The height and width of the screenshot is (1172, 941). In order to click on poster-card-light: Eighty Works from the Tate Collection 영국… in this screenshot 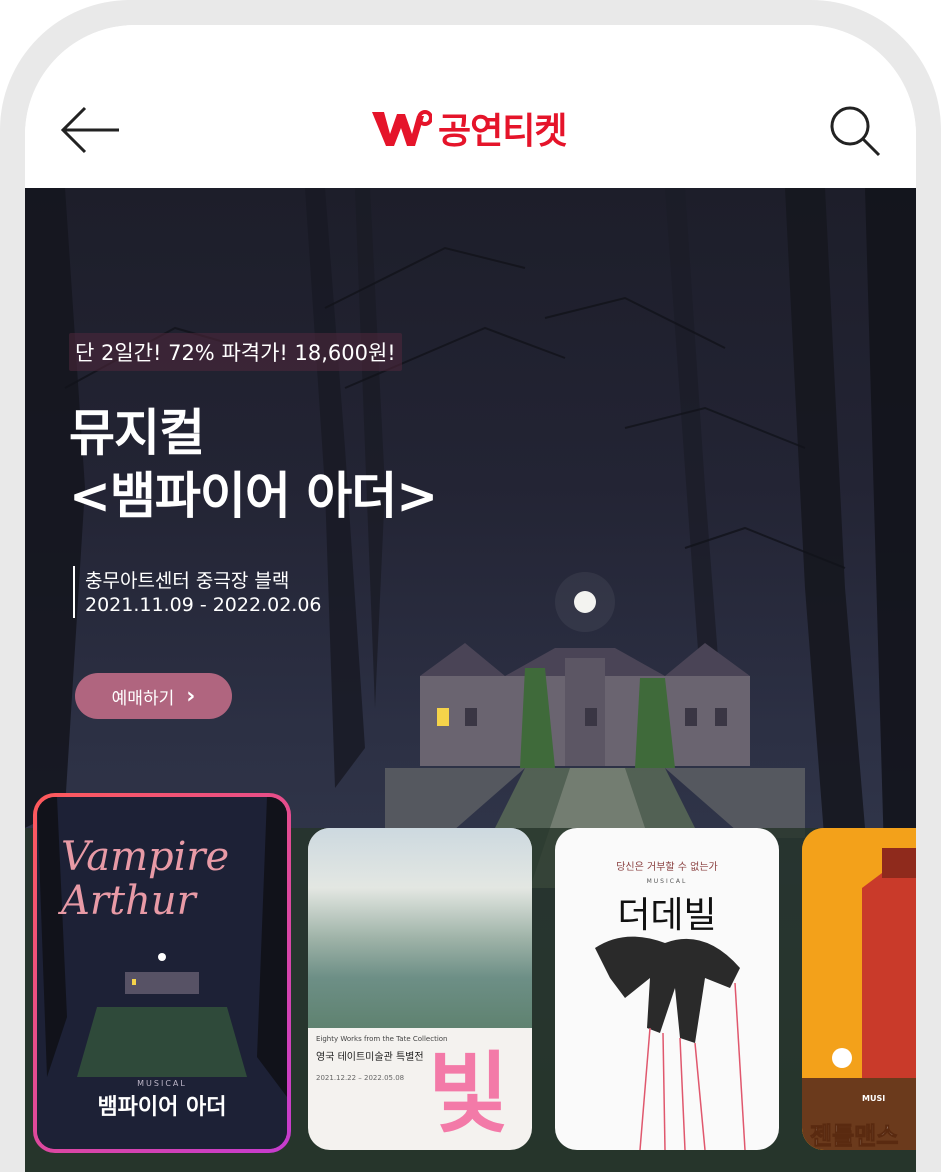, I will do `click(420, 989)`.